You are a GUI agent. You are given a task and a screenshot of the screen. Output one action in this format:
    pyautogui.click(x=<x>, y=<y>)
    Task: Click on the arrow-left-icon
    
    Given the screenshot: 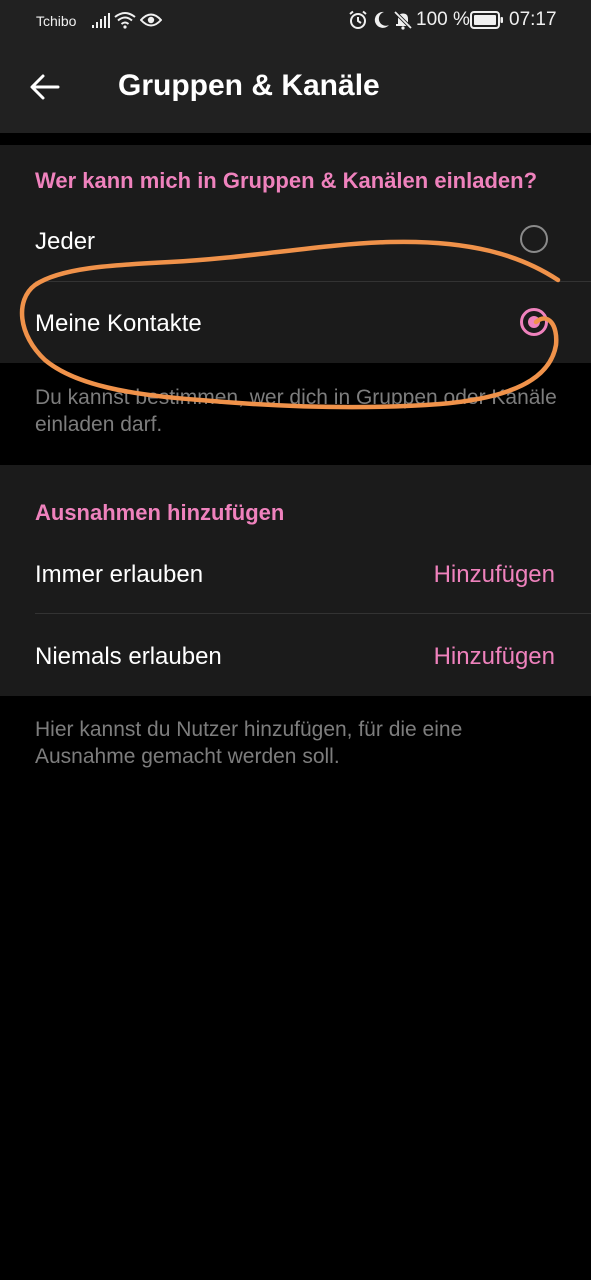 What is the action you would take?
    pyautogui.click(x=45, y=87)
    